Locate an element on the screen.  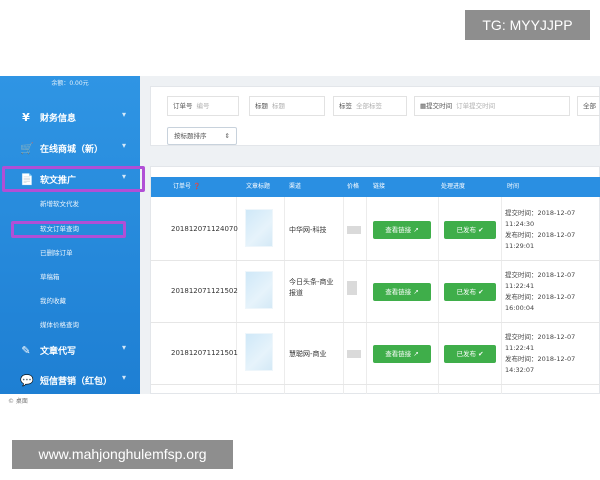
tag-field: 标签 全部标签 is located at coordinates (370, 106).